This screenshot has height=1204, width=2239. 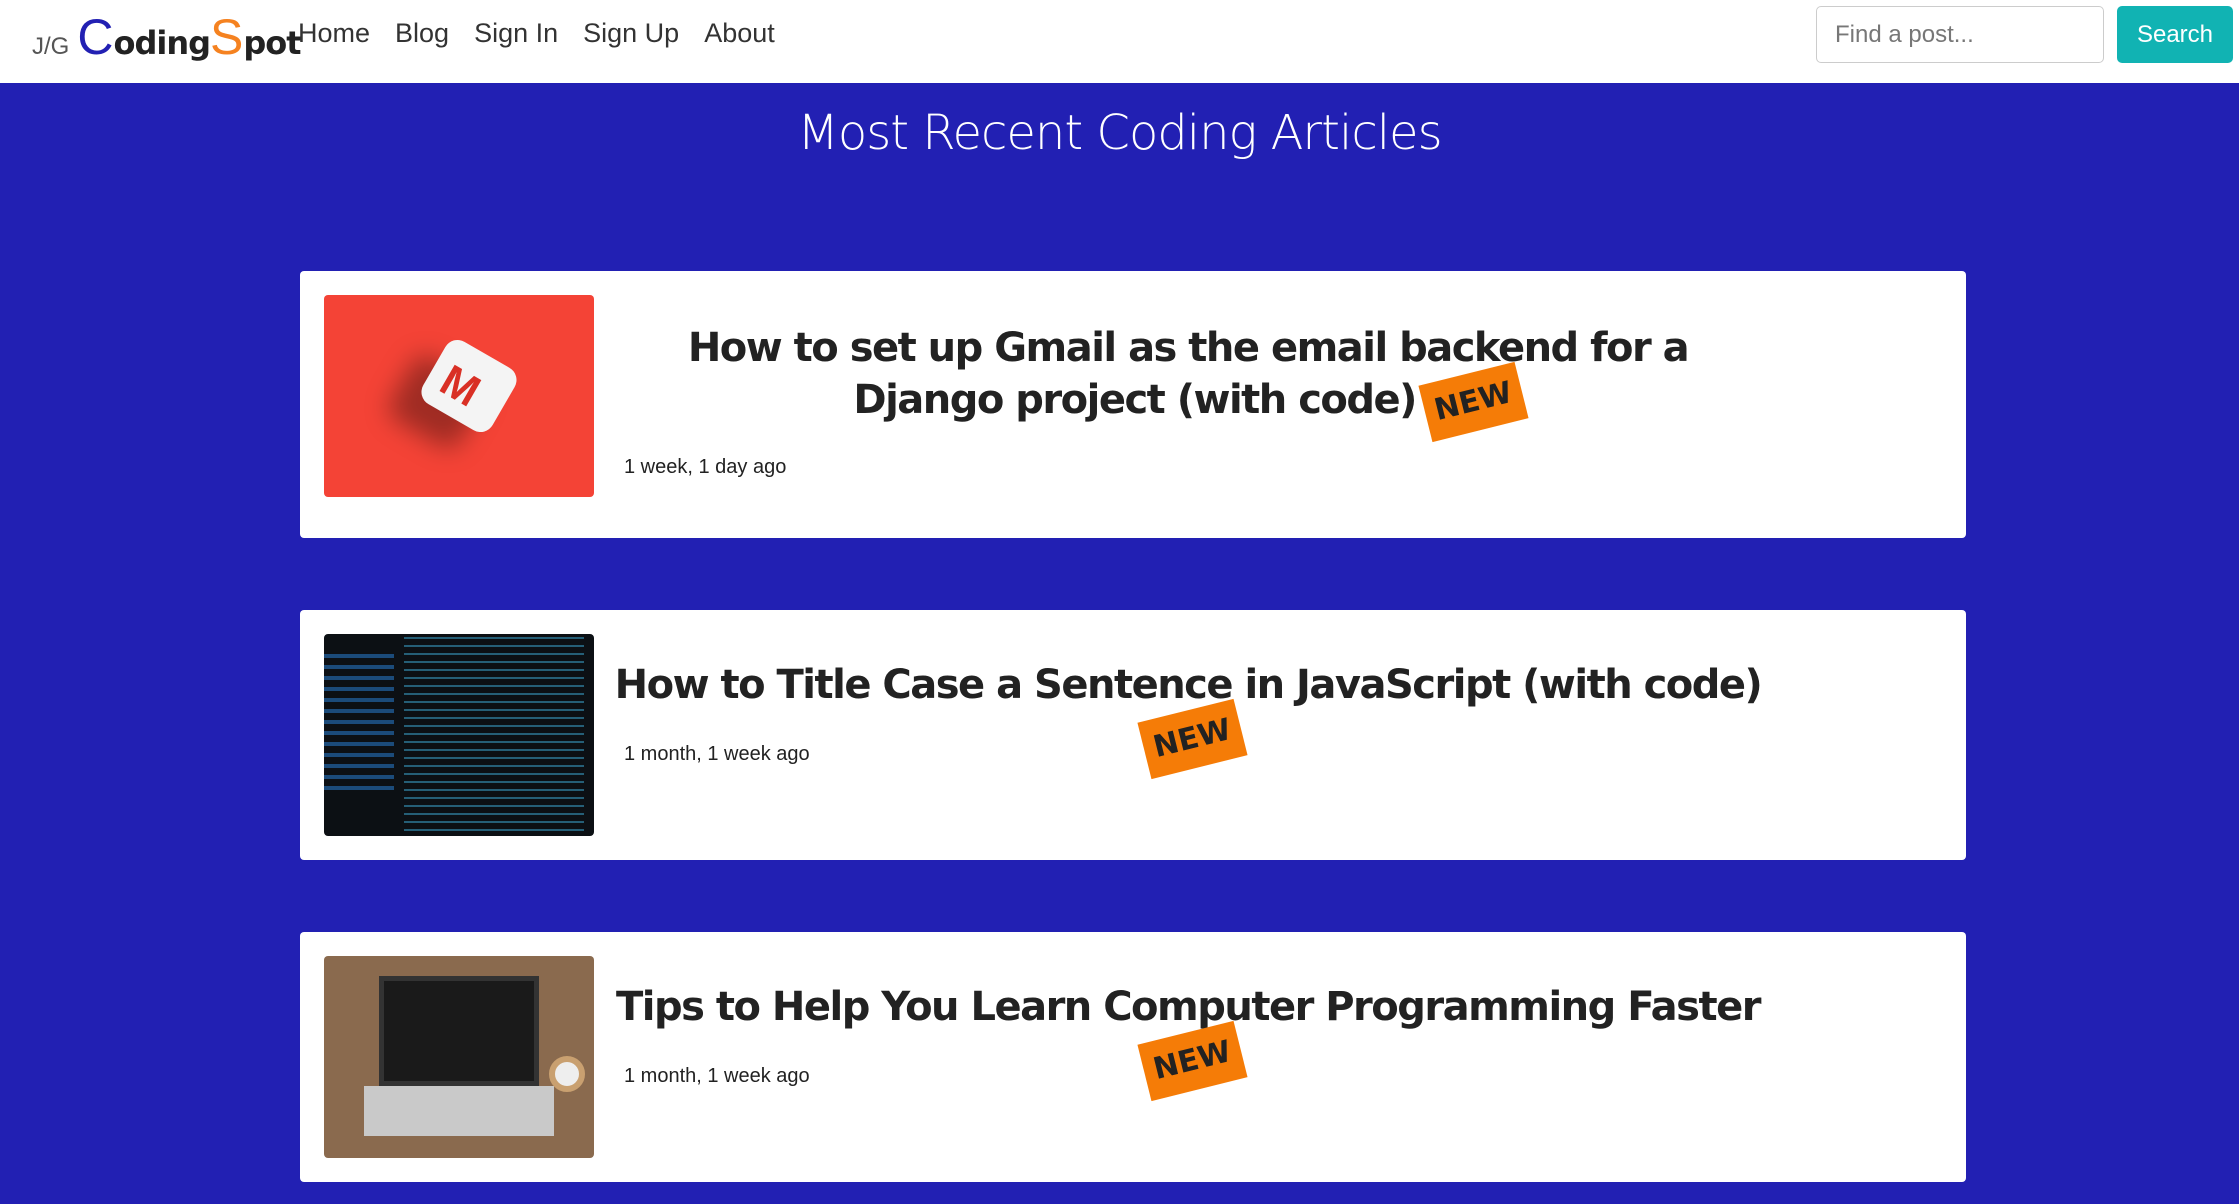 I want to click on nav-sign-up: Sign Up, so click(x=631, y=33).